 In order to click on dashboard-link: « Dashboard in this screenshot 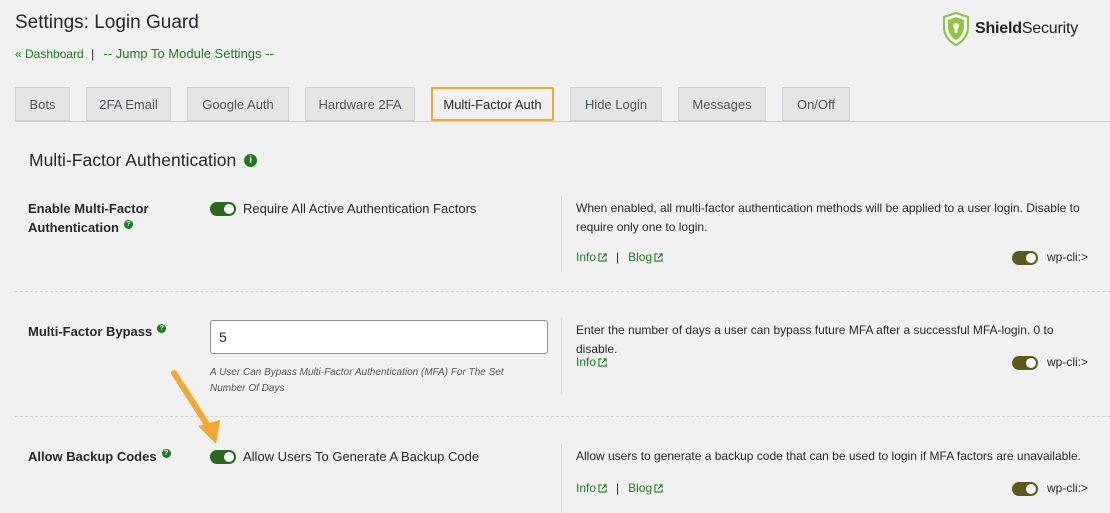, I will do `click(49, 54)`.